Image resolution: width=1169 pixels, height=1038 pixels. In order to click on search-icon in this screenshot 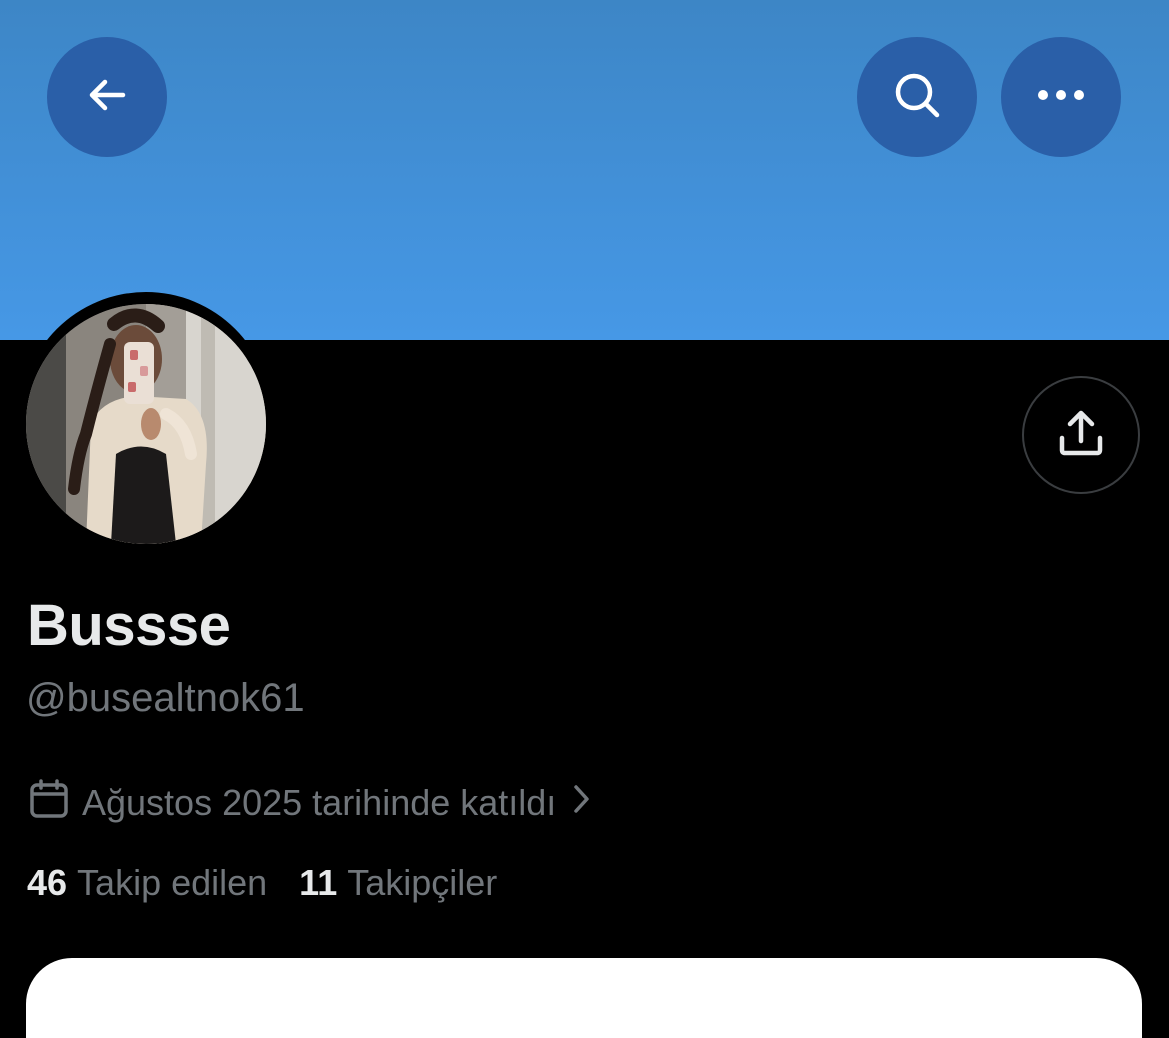, I will do `click(917, 97)`.